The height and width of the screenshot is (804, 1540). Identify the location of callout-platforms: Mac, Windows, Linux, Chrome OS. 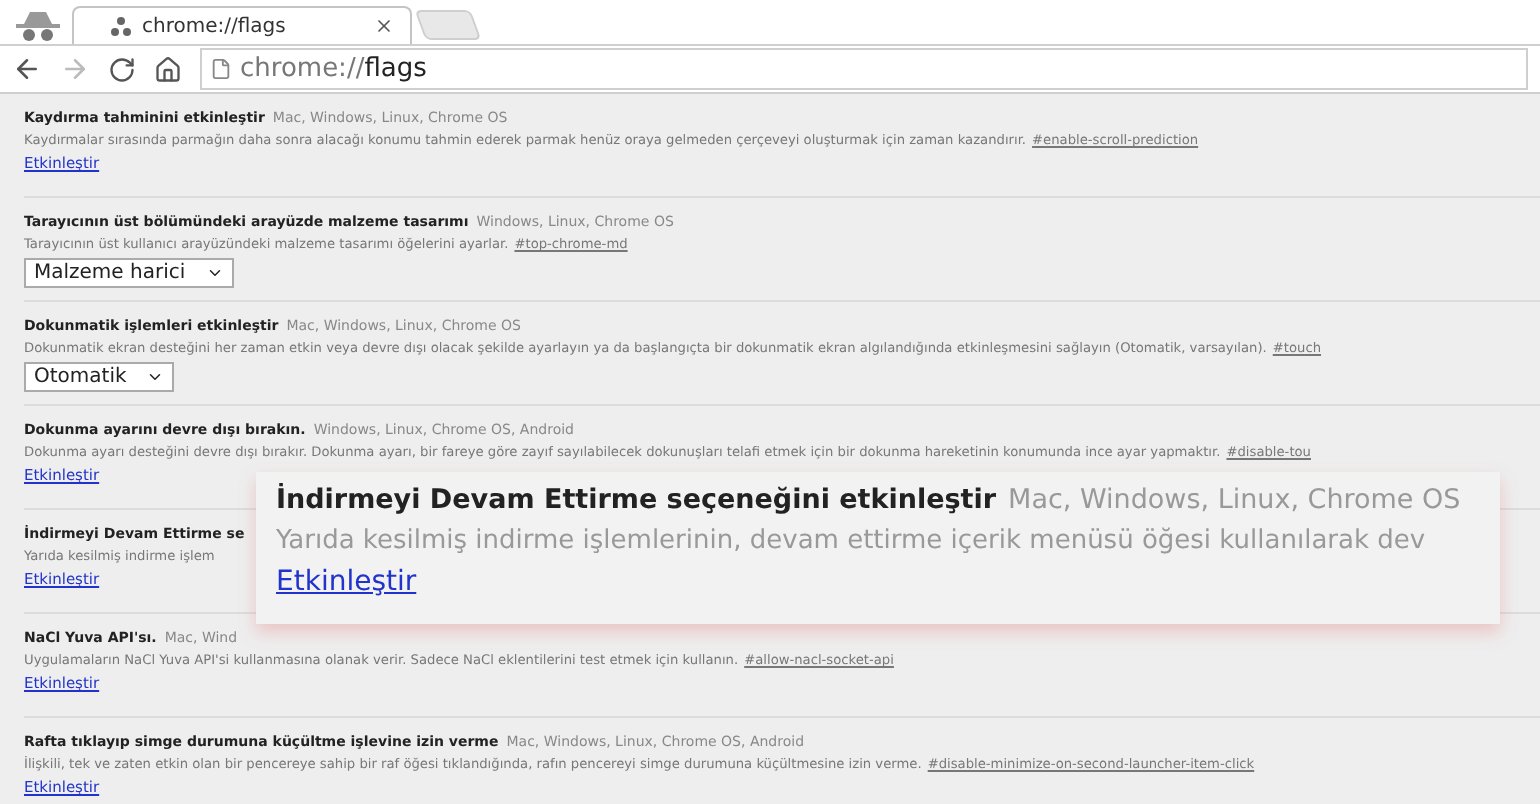
(1234, 500).